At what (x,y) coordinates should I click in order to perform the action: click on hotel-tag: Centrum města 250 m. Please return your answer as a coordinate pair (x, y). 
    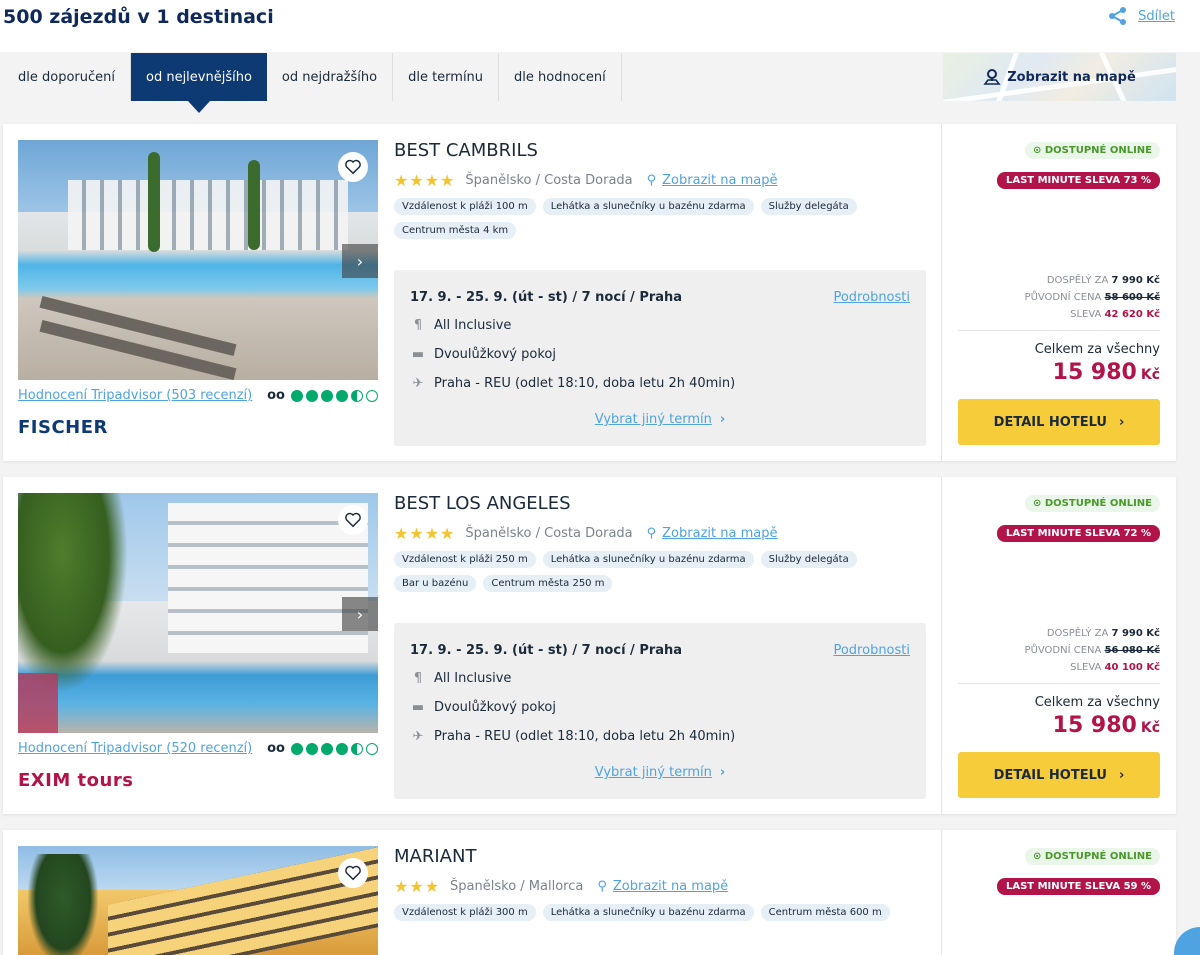
    Looking at the image, I should click on (548, 583).